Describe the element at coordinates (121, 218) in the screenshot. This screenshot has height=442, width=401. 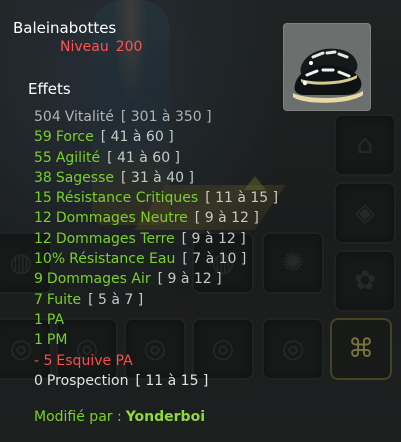
I see `effect-name: Dommages Neutre` at that location.